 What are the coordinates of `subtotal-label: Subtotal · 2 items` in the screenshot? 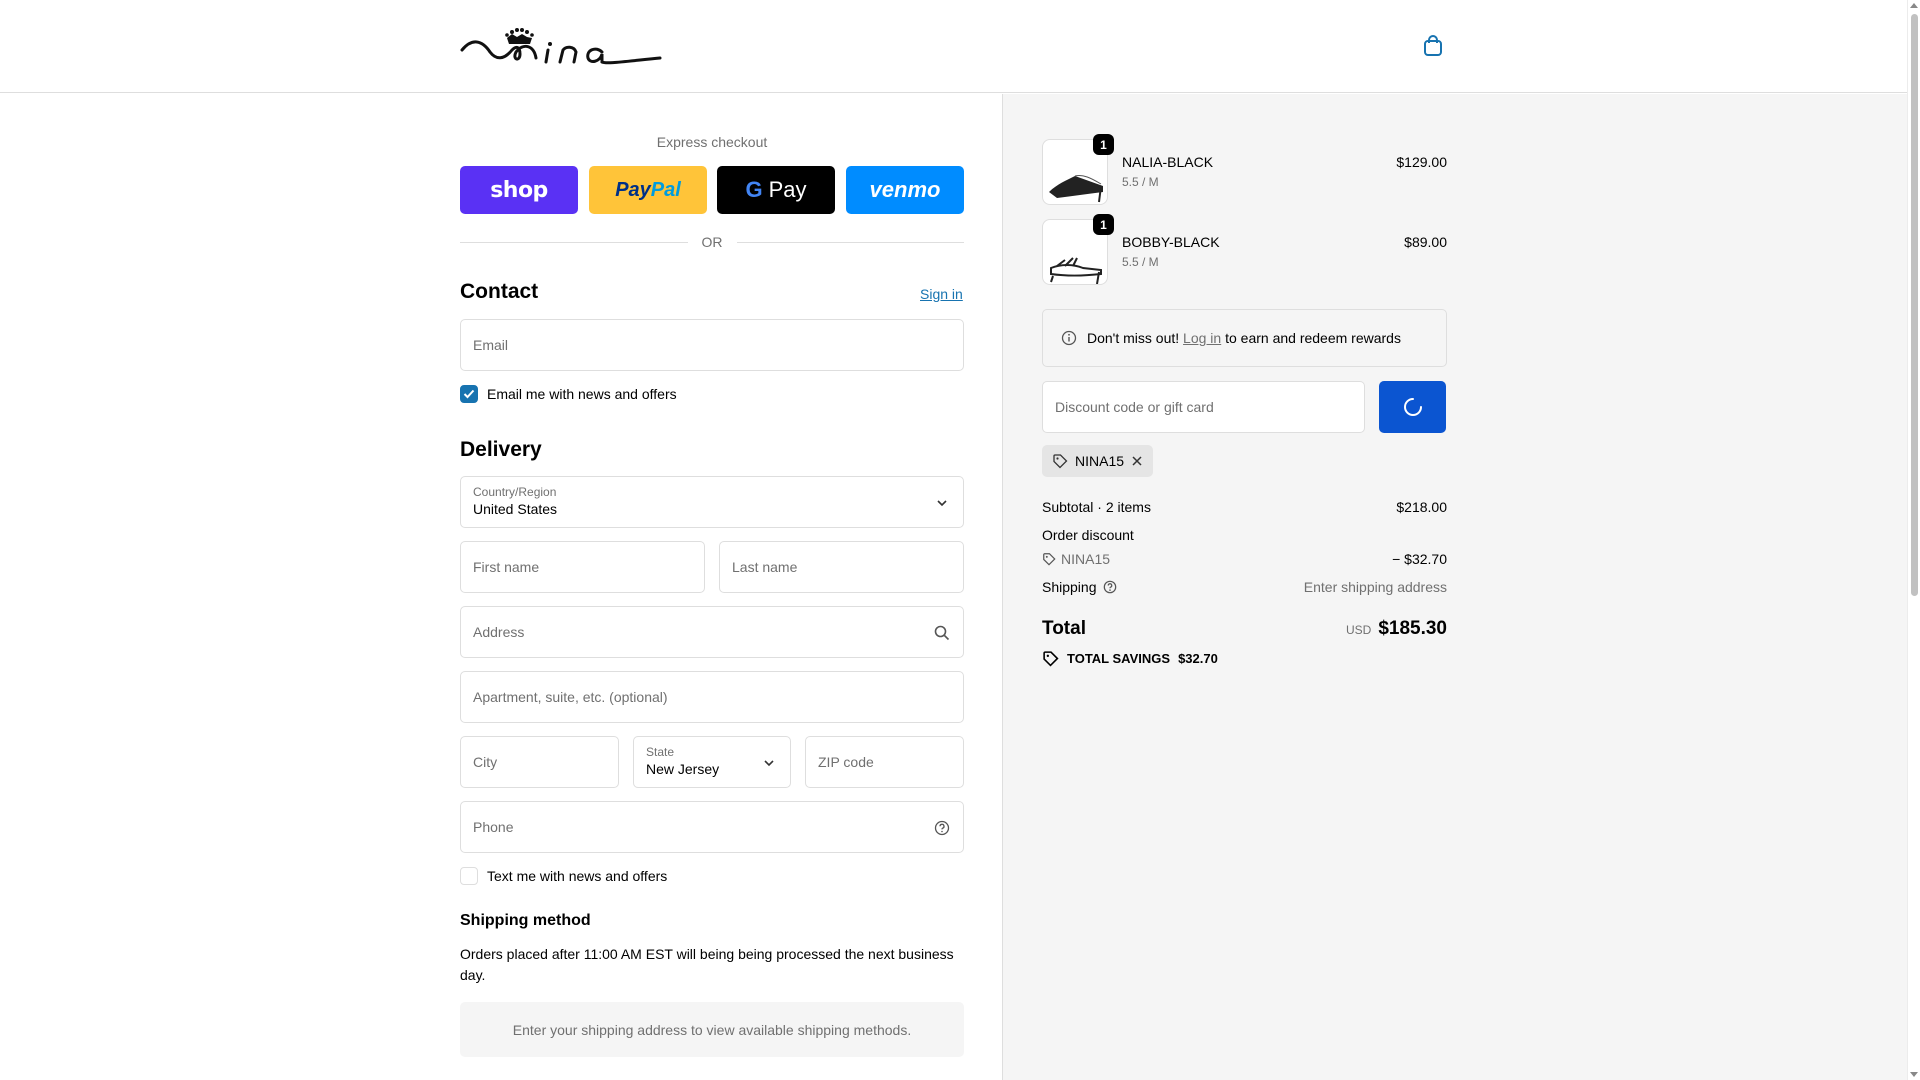 It's located at (1096, 507).